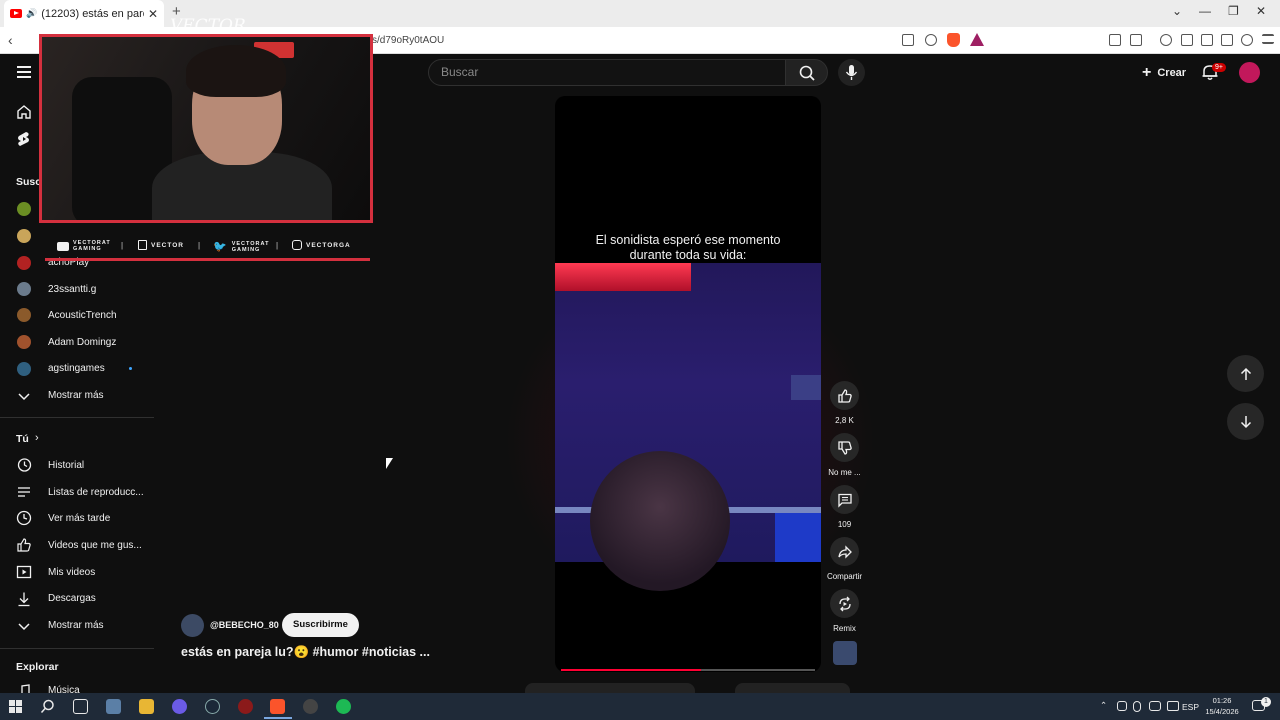  Describe the element at coordinates (844, 551) in the screenshot. I see `share-button` at that location.